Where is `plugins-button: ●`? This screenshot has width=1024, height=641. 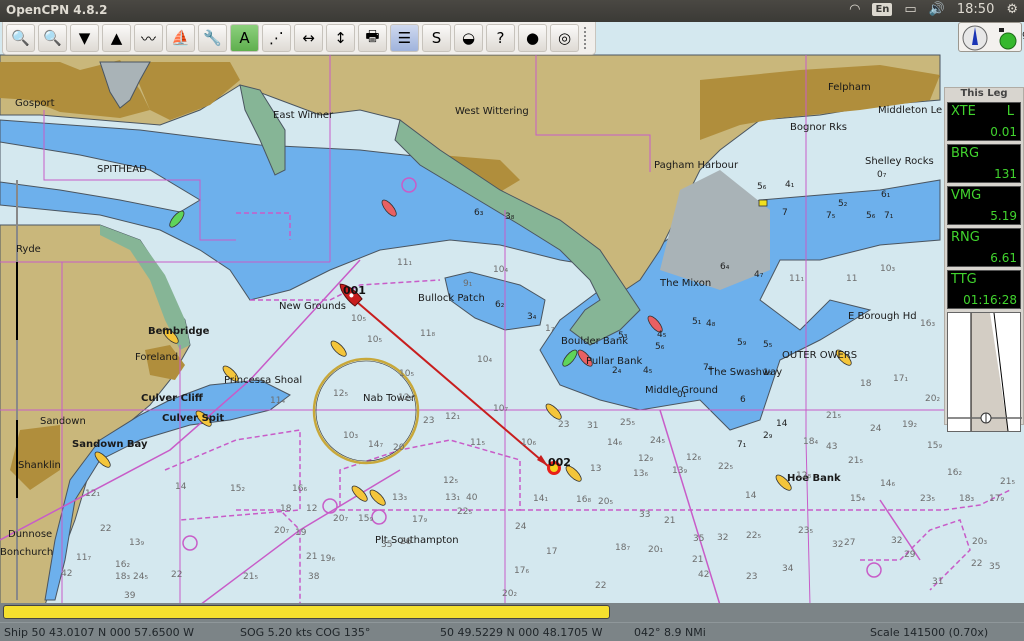 plugins-button: ● is located at coordinates (532, 38).